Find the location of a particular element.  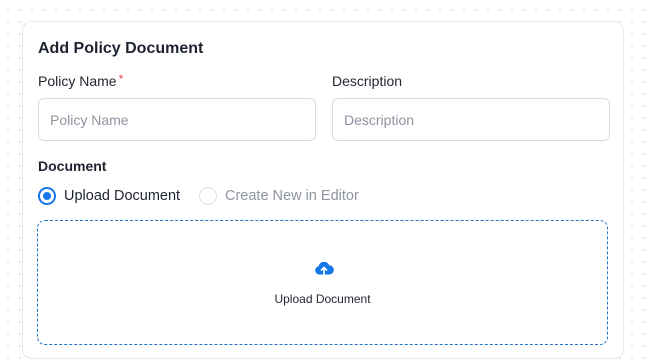

policy-name-input is located at coordinates (177, 119).